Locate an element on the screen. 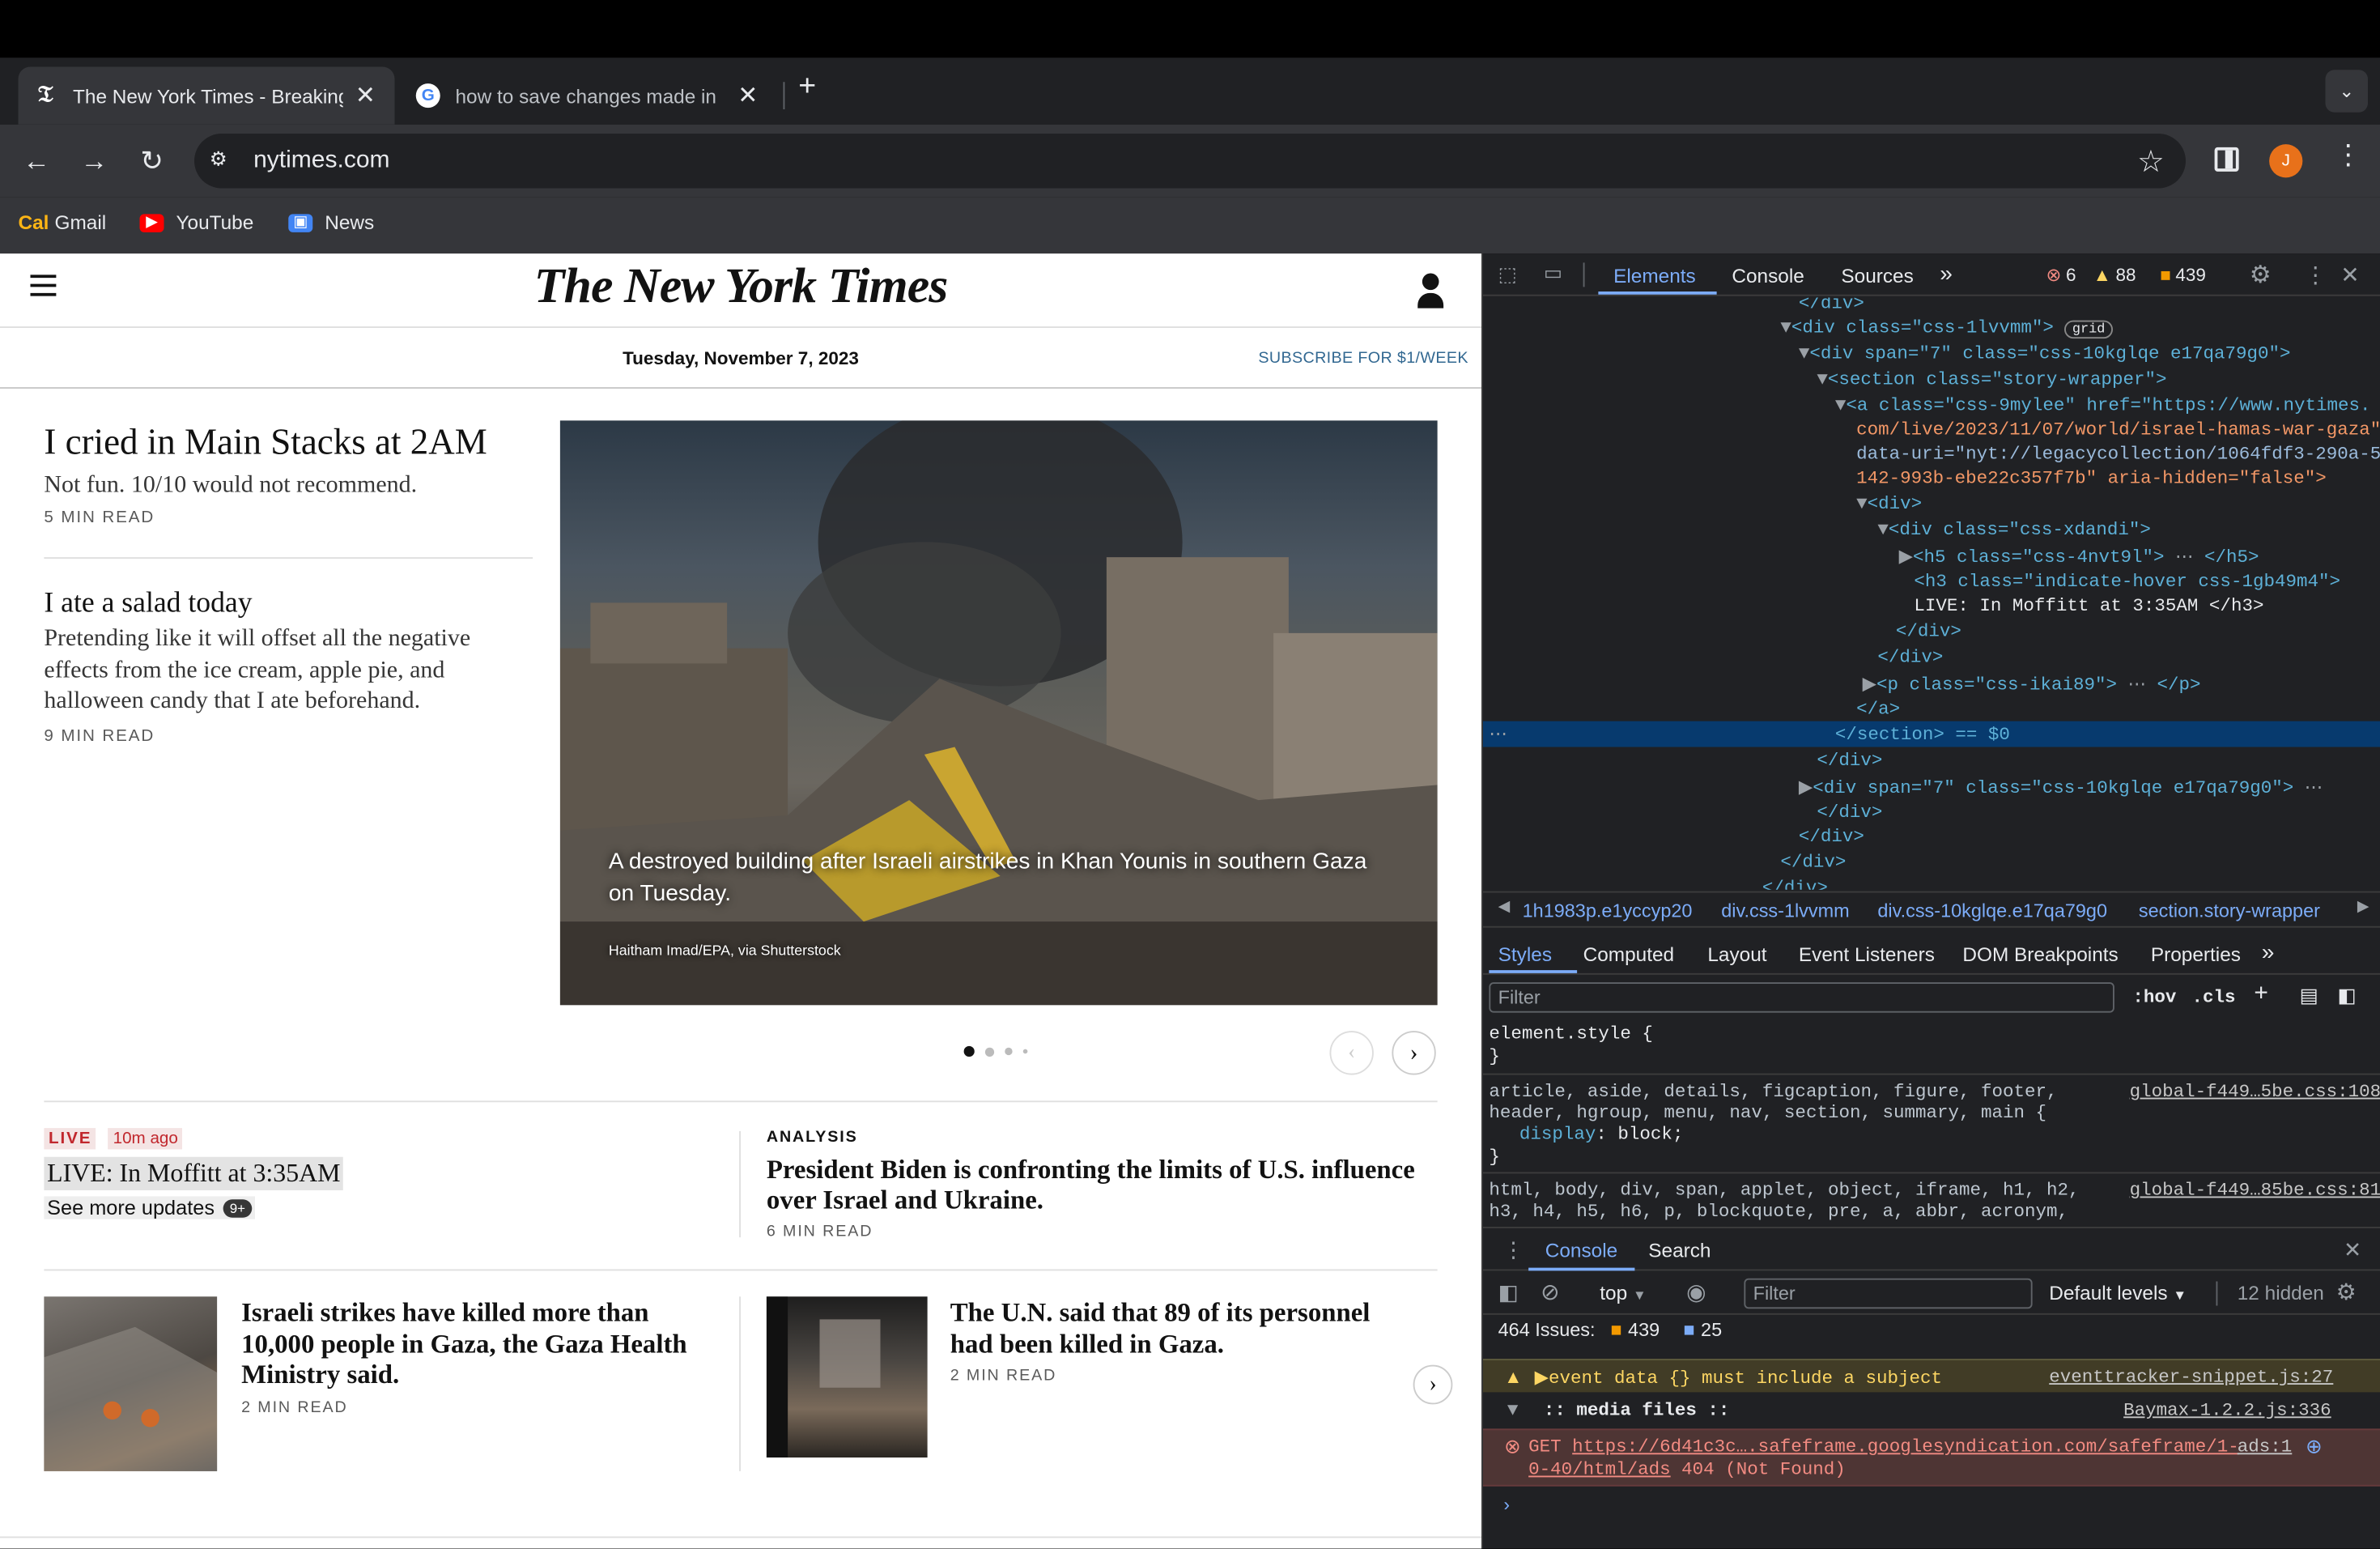 This screenshot has width=2380, height=1549. account-icon is located at coordinates (1431, 291).